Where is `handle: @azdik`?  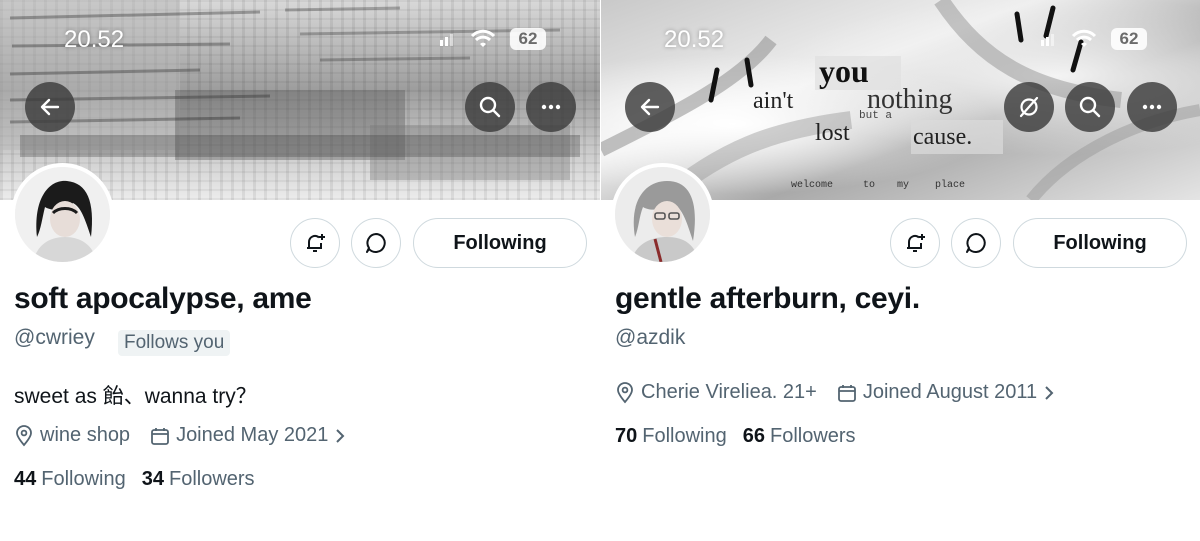
handle: @azdik is located at coordinates (650, 337).